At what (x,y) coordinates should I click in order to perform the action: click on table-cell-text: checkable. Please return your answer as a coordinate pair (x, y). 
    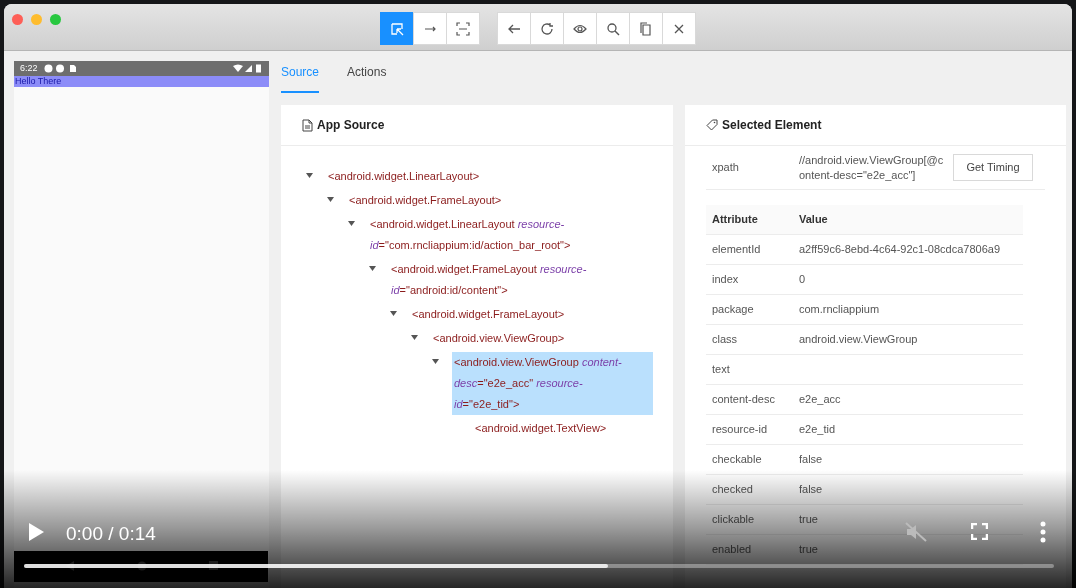
    Looking at the image, I should click on (737, 460).